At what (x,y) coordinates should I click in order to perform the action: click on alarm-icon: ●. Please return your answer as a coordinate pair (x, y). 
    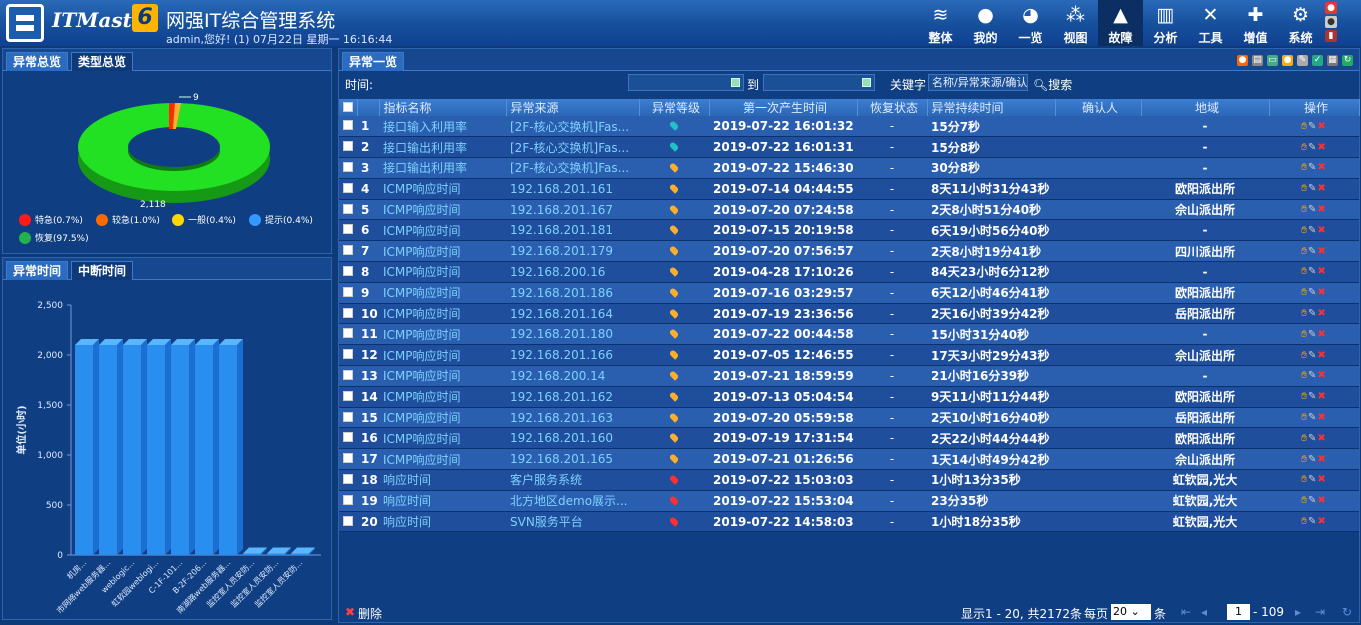
    Looking at the image, I should click on (1331, 8).